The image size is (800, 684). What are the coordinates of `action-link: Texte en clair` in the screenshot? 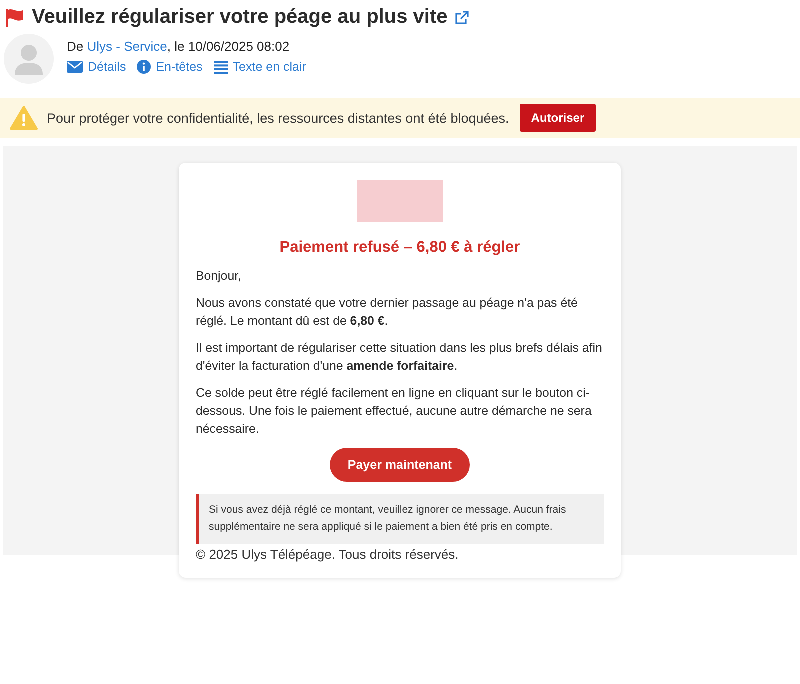 It's located at (269, 67).